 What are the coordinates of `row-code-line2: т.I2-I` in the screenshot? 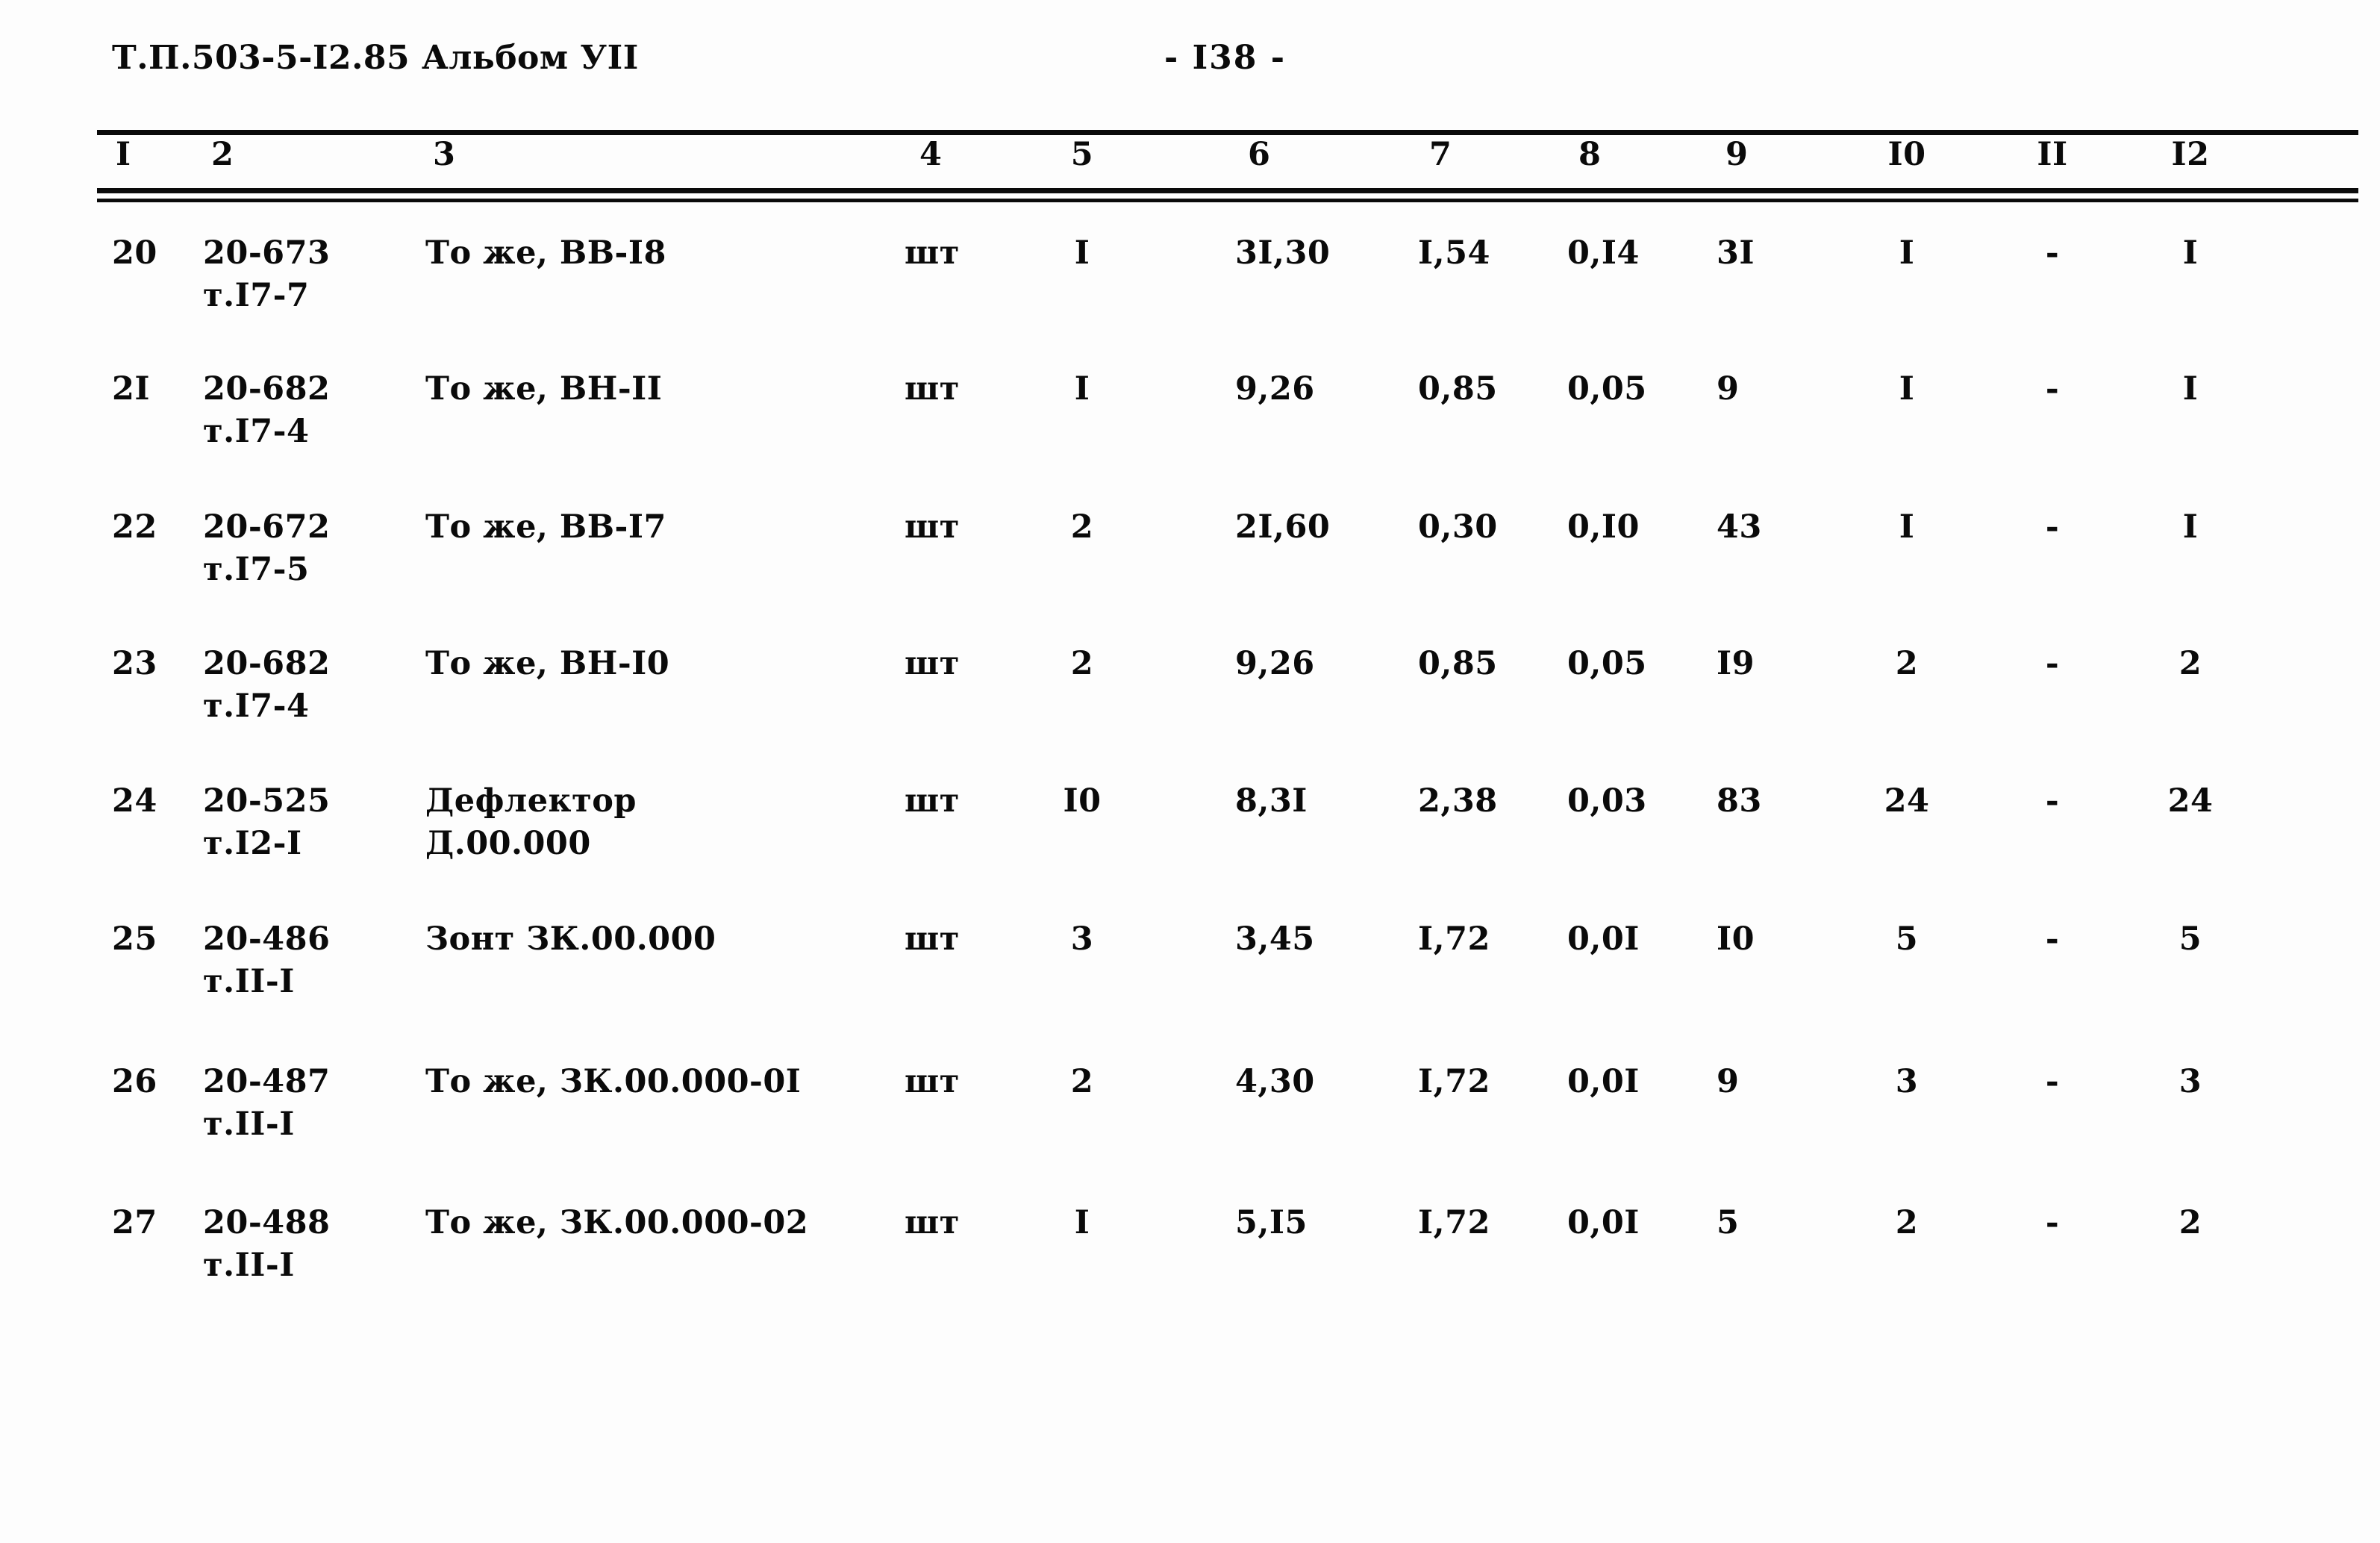 It's located at (252, 843).